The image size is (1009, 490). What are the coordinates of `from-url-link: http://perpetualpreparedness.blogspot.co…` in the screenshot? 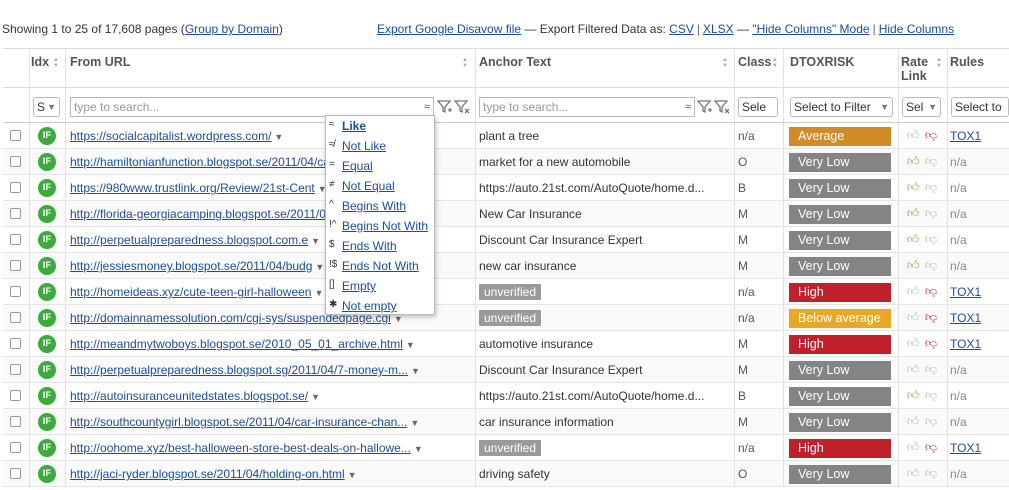 It's located at (189, 240).